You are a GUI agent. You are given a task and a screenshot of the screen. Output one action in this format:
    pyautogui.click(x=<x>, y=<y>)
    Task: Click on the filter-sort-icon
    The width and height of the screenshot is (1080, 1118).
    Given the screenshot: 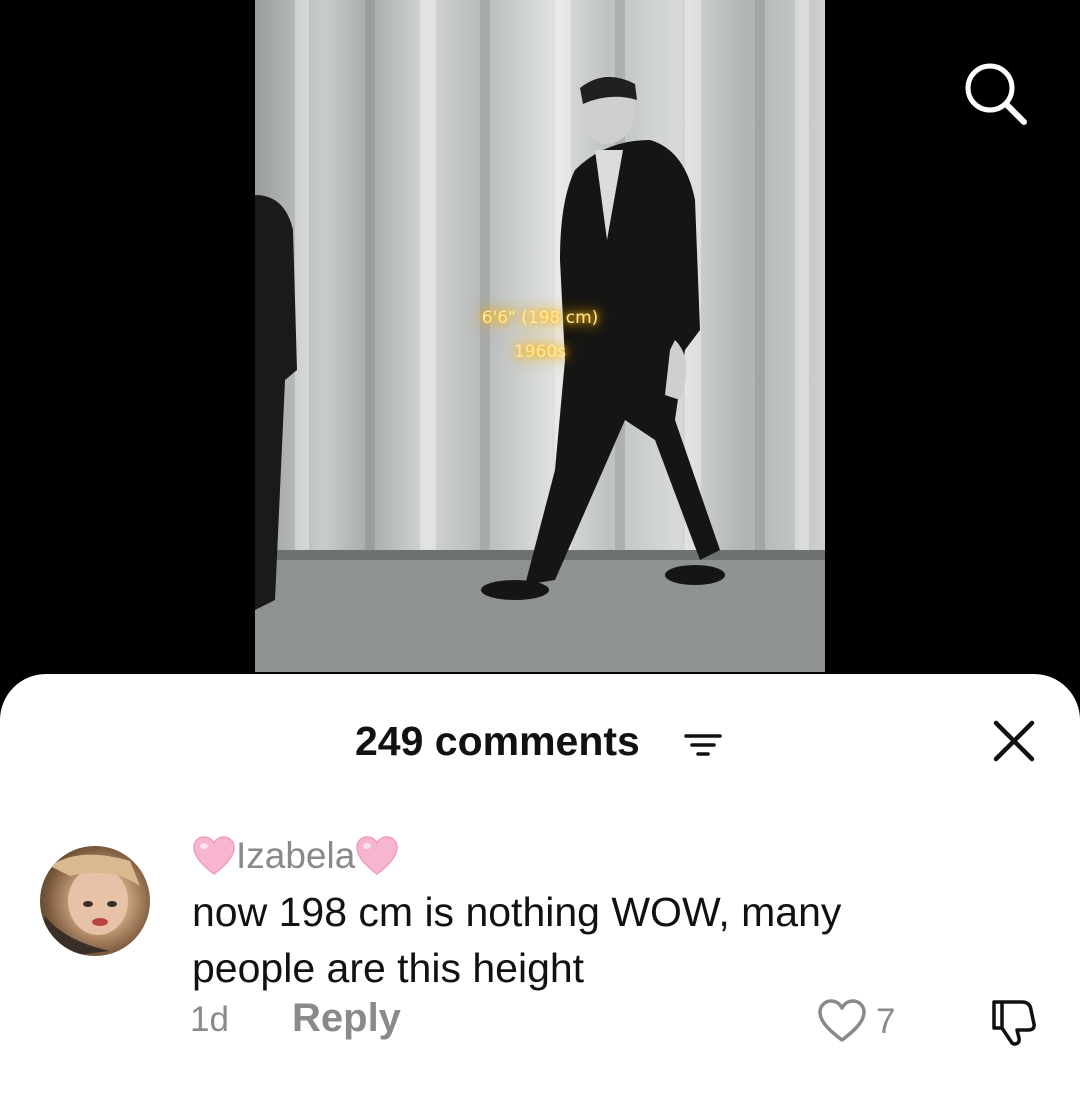 What is the action you would take?
    pyautogui.click(x=704, y=745)
    